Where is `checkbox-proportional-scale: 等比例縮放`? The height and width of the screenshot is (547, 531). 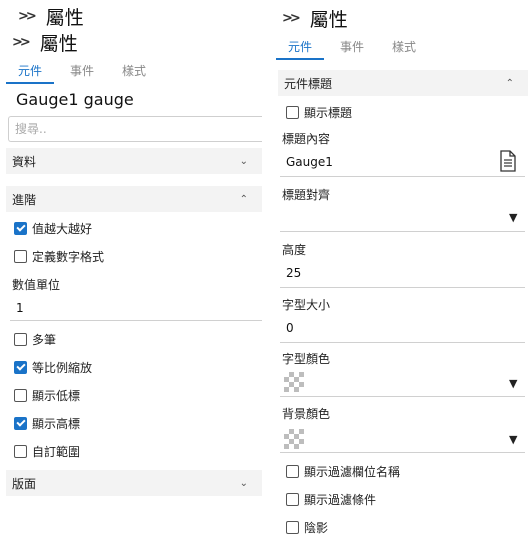 checkbox-proportional-scale: 等比例縮放 is located at coordinates (53, 367).